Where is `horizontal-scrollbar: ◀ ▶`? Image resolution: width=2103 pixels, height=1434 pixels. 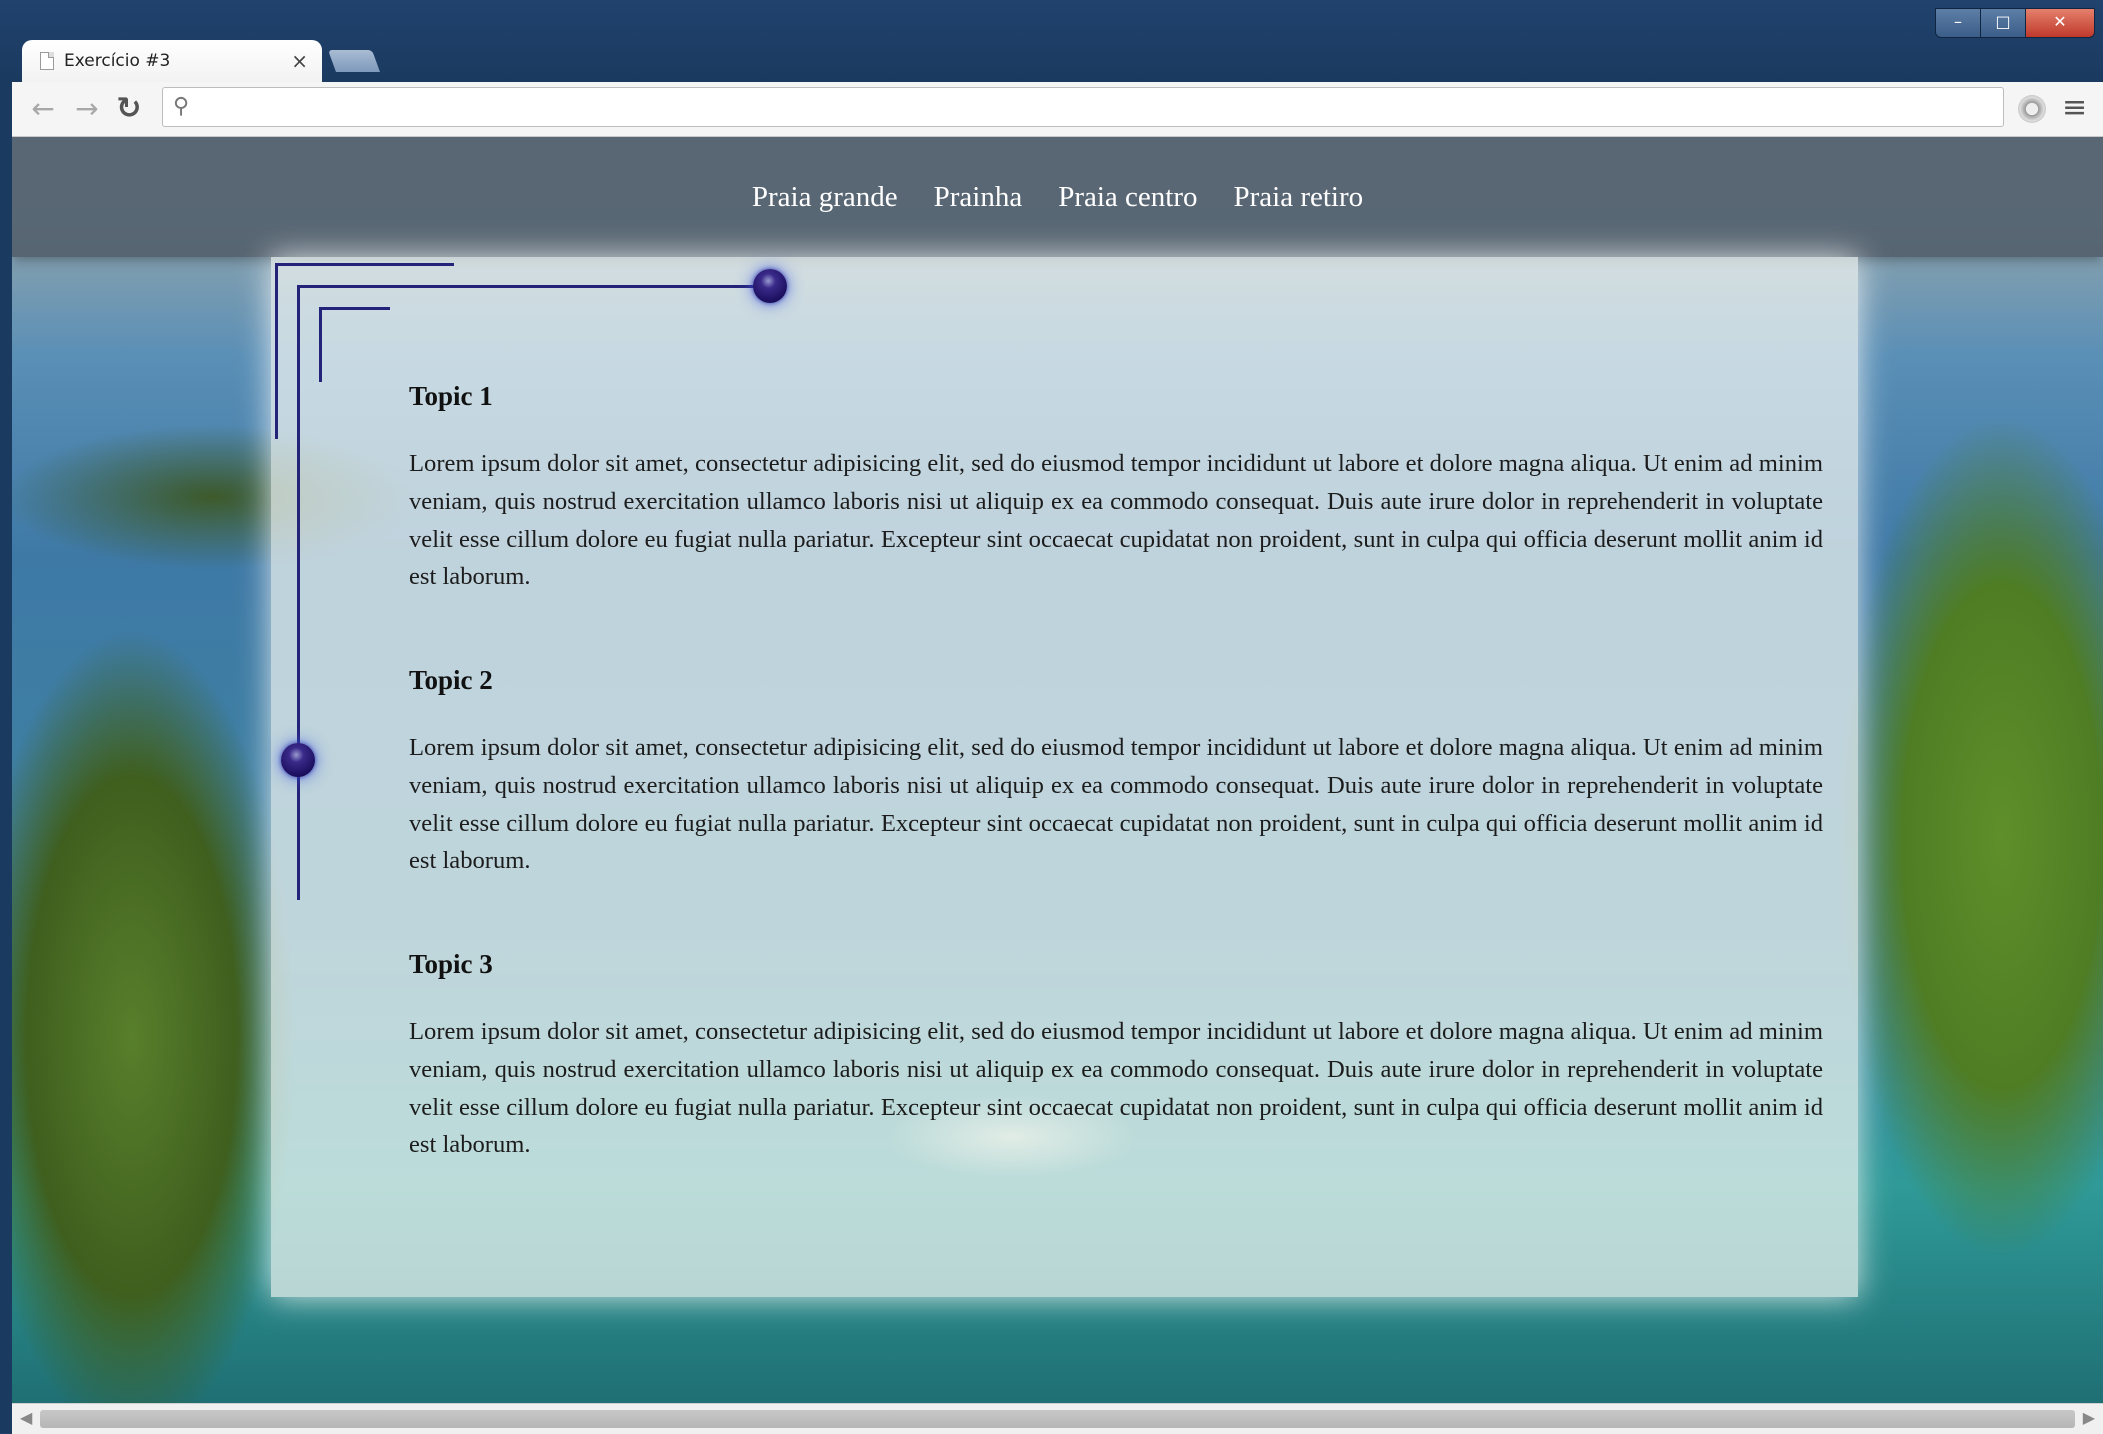
horizontal-scrollbar: ◀ ▶ is located at coordinates (1057, 1418).